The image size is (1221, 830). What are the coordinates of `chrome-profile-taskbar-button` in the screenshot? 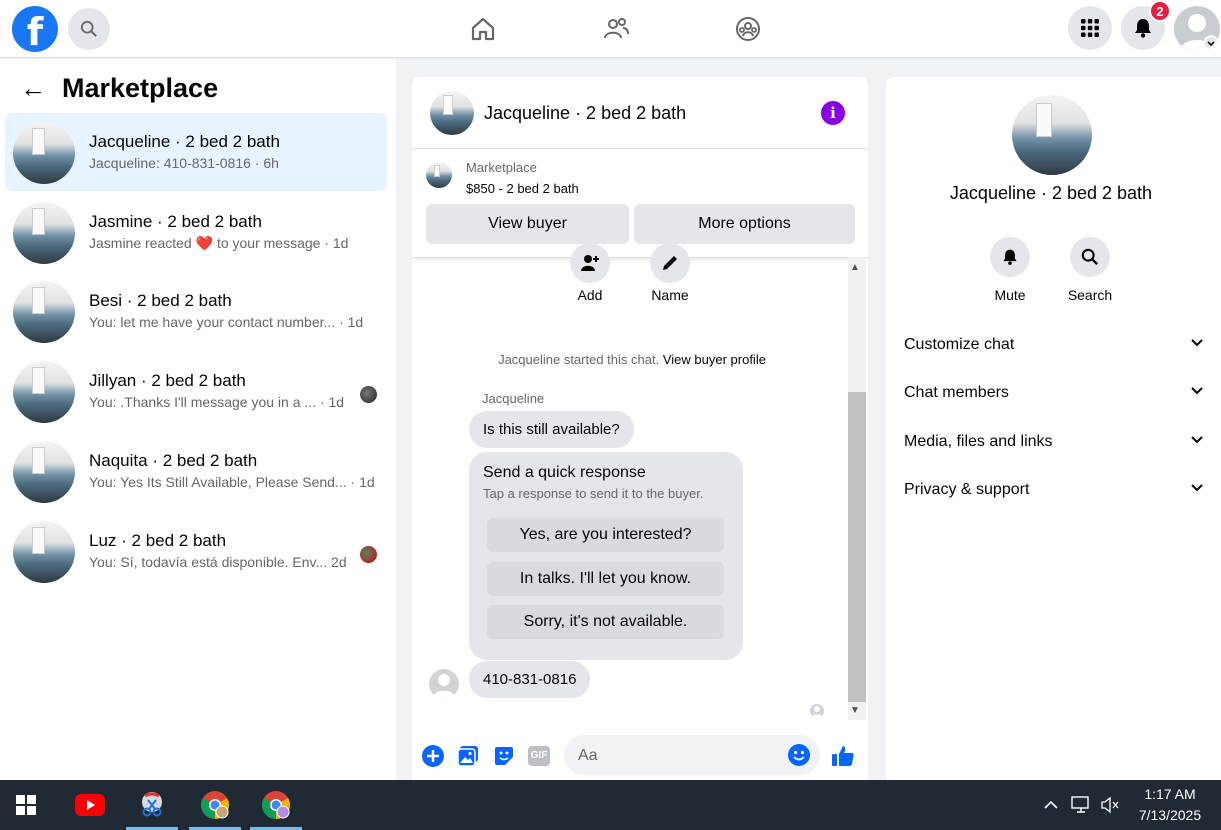 It's located at (276, 805).